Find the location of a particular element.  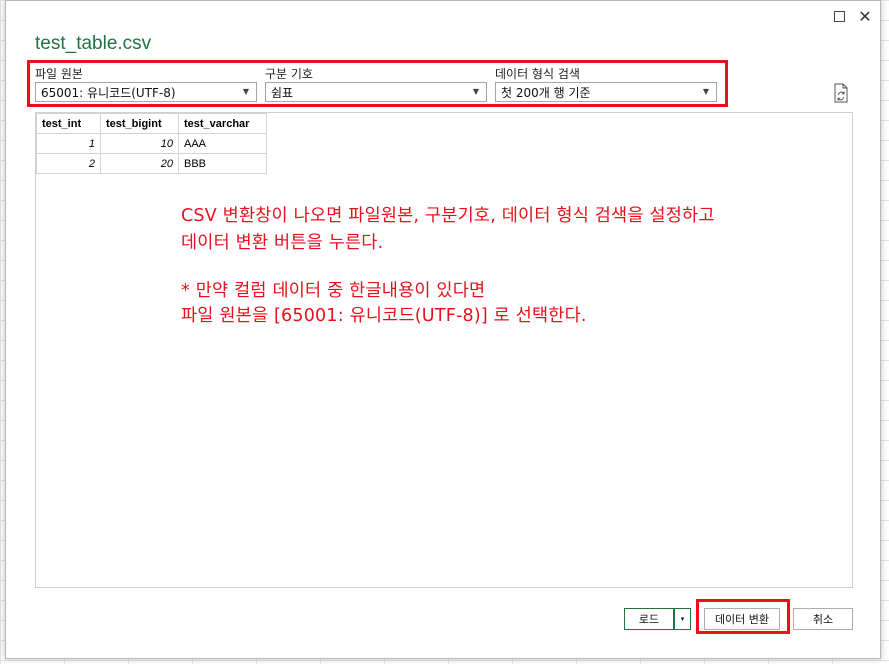

file-origin-select: 65001: 유니코드(UTF-8) ▼ is located at coordinates (146, 92).